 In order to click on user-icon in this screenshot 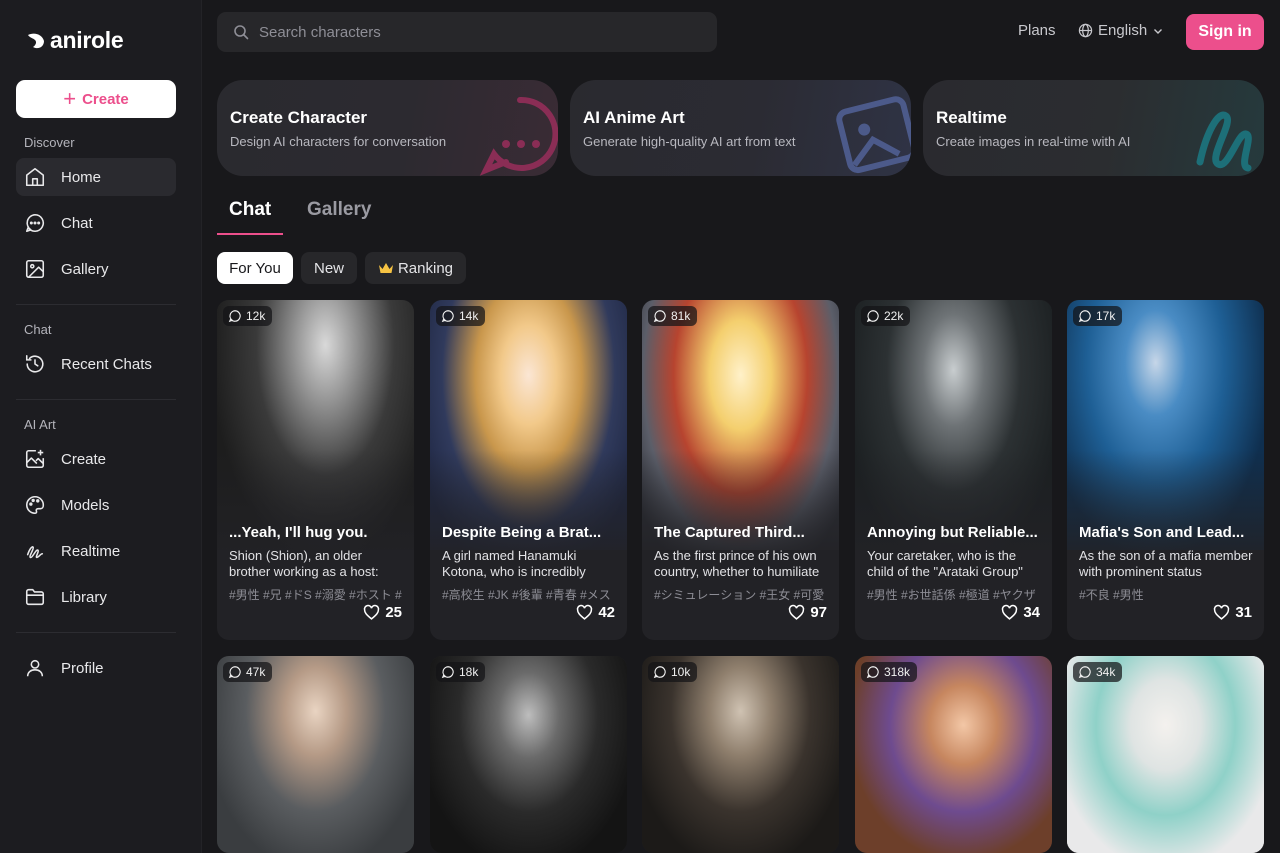, I will do `click(35, 668)`.